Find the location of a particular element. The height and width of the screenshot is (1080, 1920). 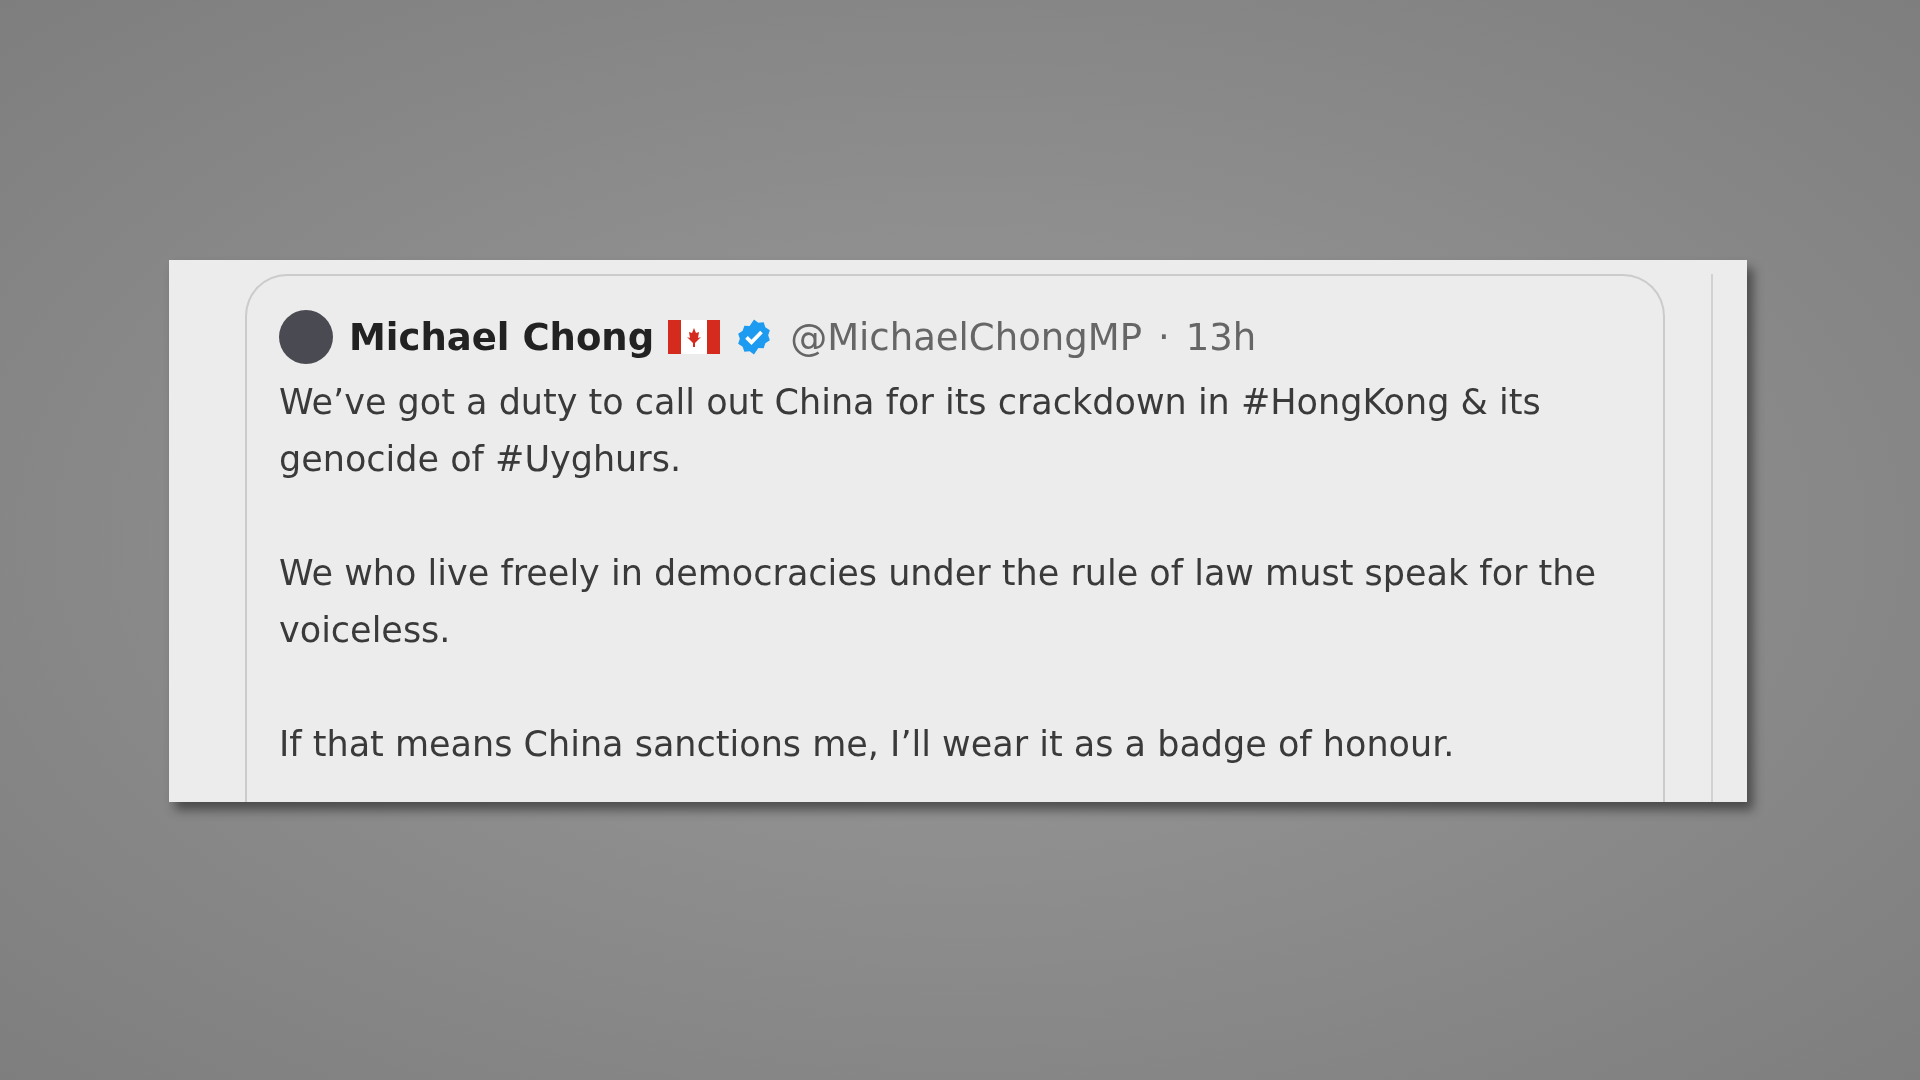

avatar is located at coordinates (306, 337).